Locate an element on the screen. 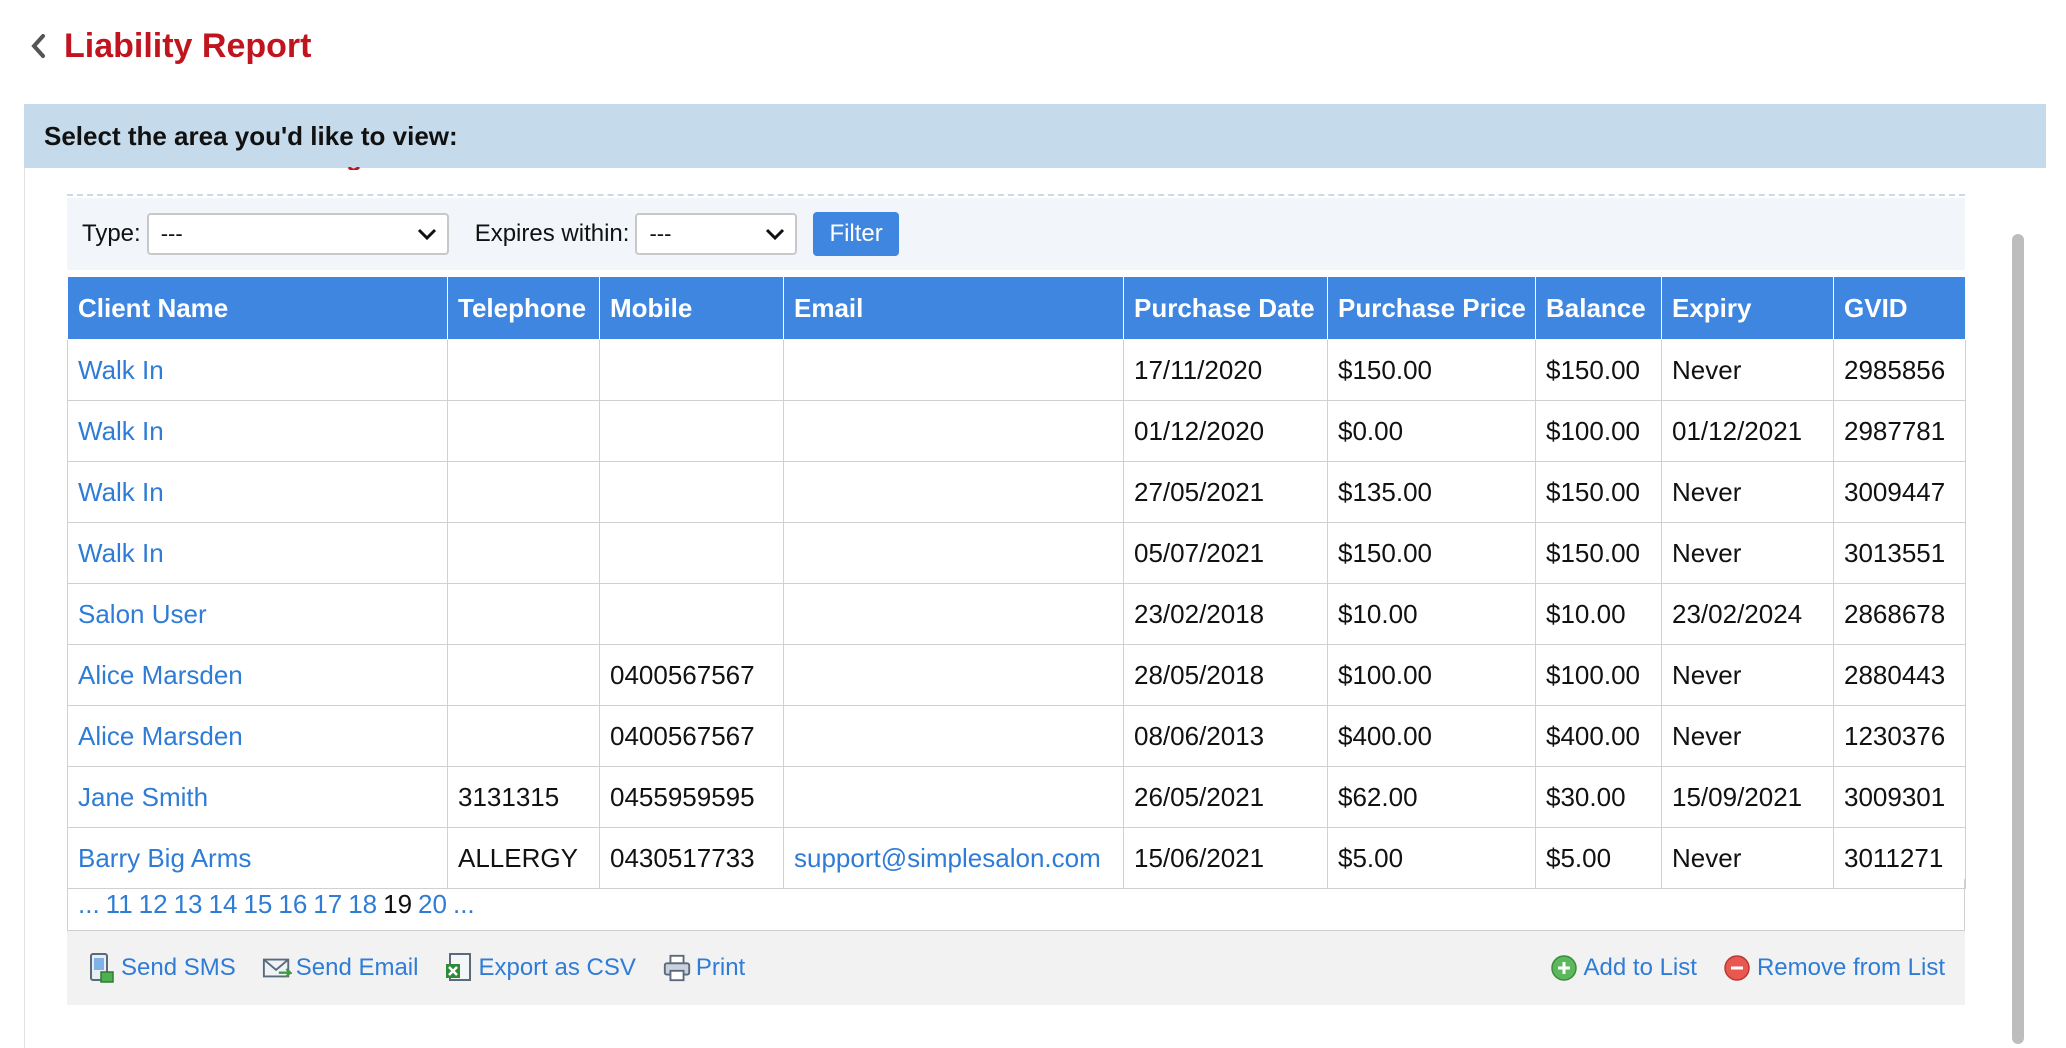  page-link: 13 is located at coordinates (188, 904).